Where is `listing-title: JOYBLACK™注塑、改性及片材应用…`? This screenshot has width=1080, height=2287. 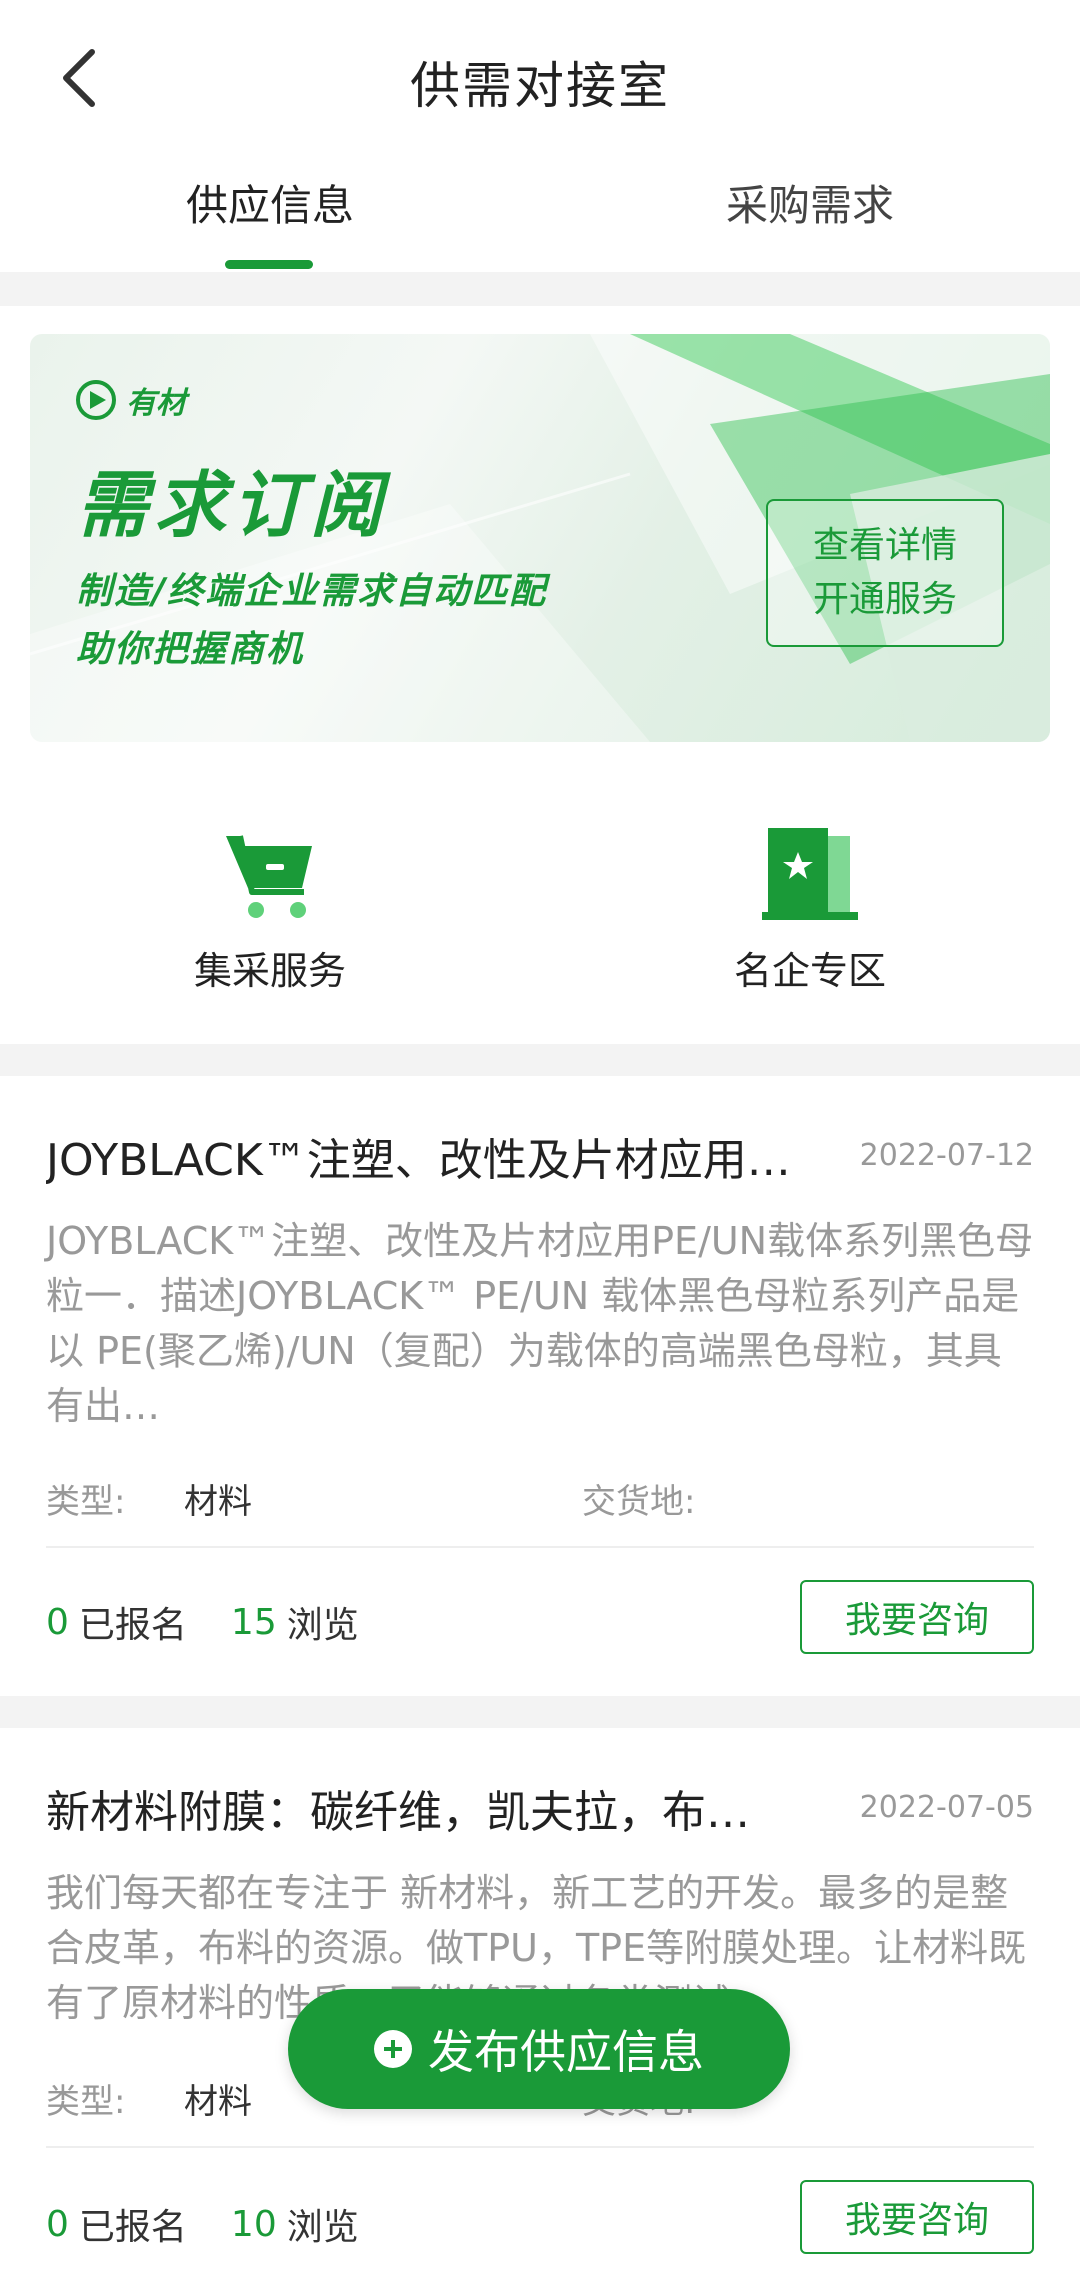 listing-title: JOYBLACK™注塑、改性及片材应用… is located at coordinates (418, 1160).